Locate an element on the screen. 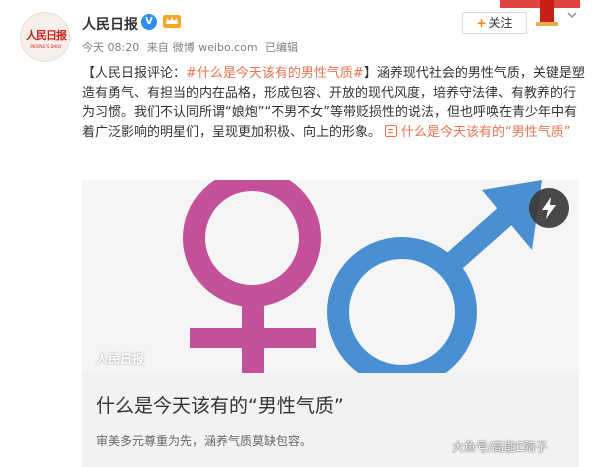 This screenshot has height=467, width=597. post-hashtag-link: #什么是今天该有的男性气质# is located at coordinates (275, 73).